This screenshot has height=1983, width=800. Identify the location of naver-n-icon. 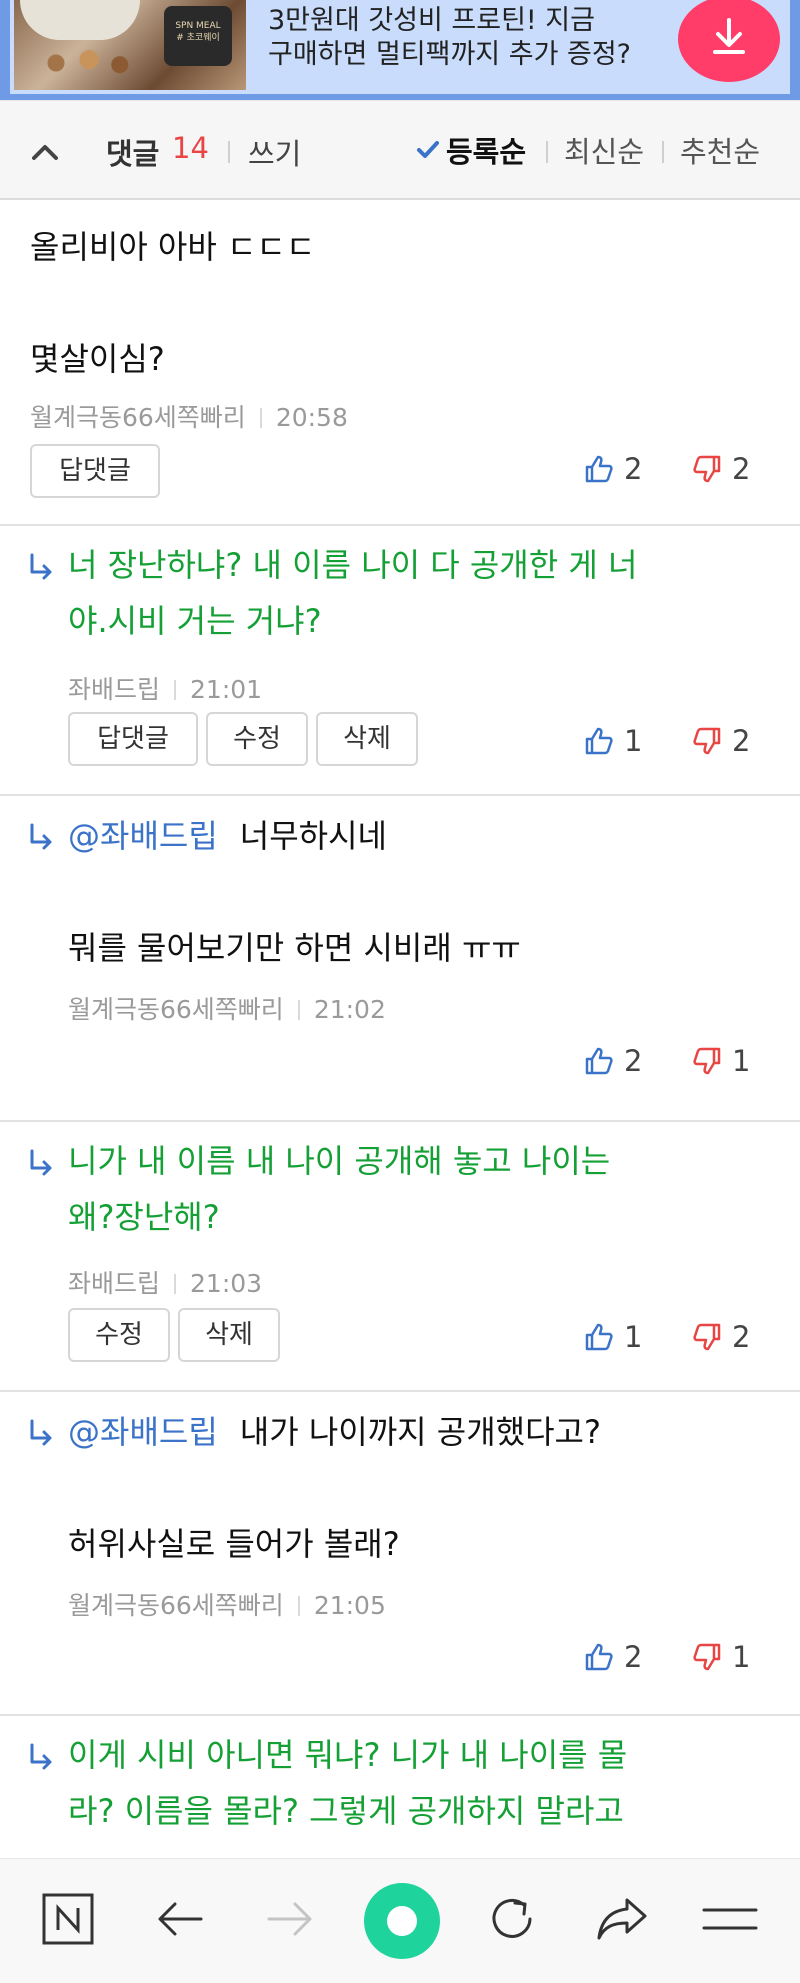
(68, 1919).